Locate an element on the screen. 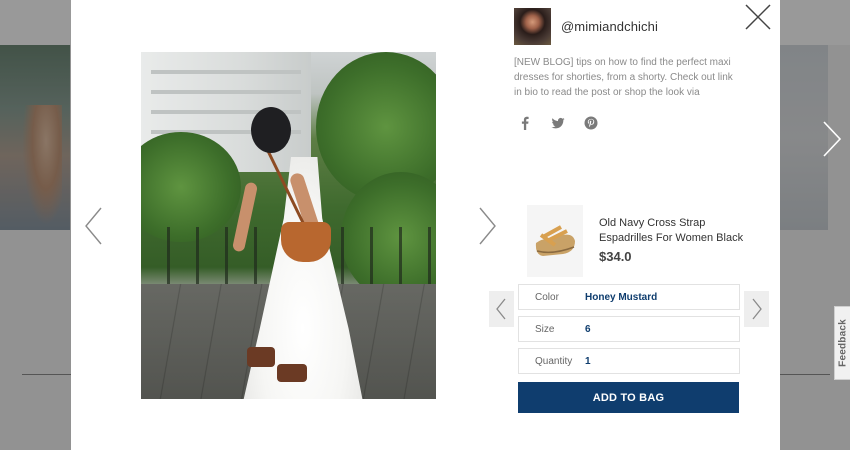 Image resolution: width=850 pixels, height=450 pixels. photo-bag is located at coordinates (306, 242).